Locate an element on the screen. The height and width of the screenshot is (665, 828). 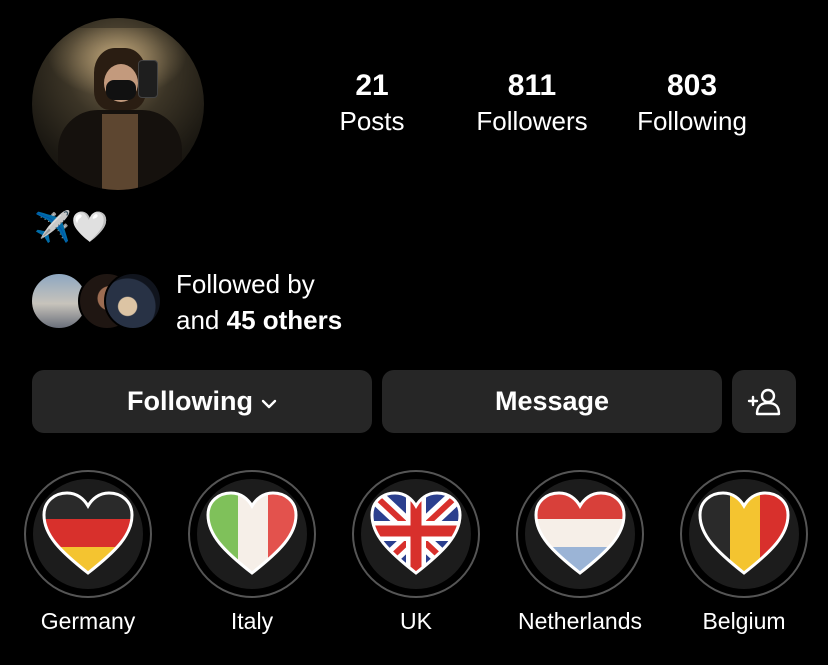
highlight-label: Italy is located at coordinates (252, 621).